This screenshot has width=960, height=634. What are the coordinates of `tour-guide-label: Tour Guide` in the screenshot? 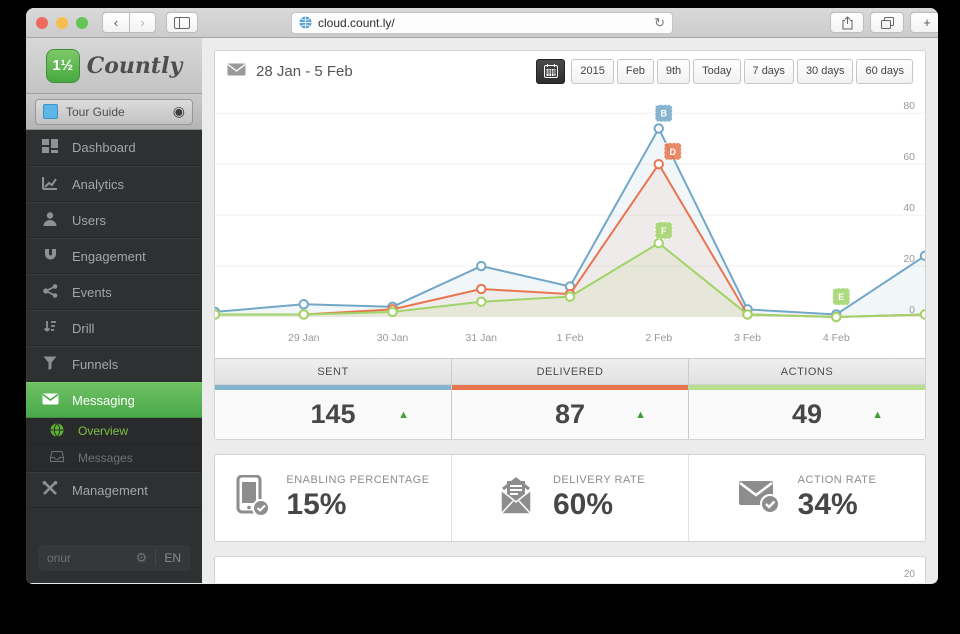 It's located at (95, 111).